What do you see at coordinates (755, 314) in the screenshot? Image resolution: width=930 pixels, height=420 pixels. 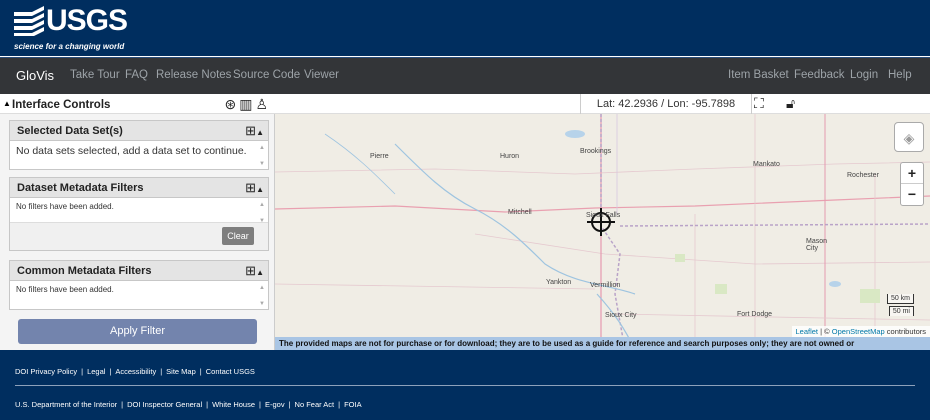 I see `map-city-label: Fort Dodge` at bounding box center [755, 314].